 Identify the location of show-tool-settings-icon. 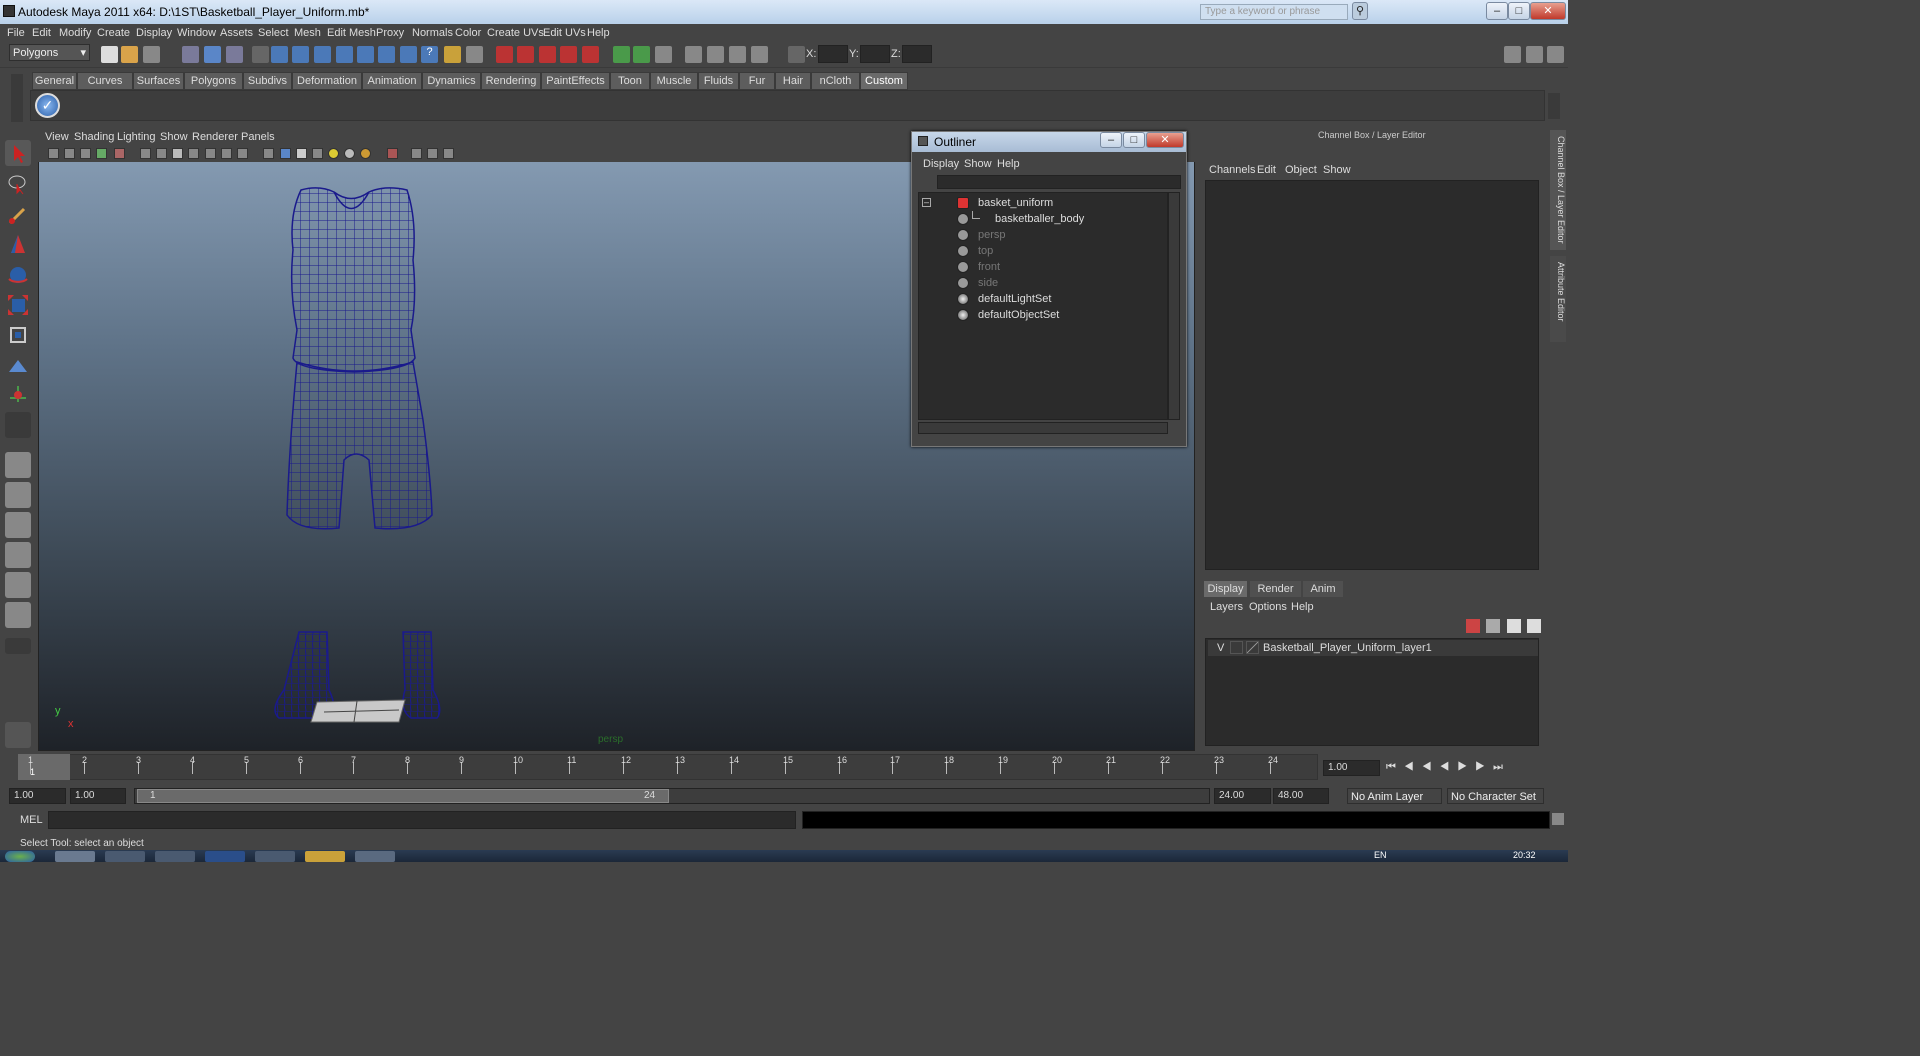
(1534, 54).